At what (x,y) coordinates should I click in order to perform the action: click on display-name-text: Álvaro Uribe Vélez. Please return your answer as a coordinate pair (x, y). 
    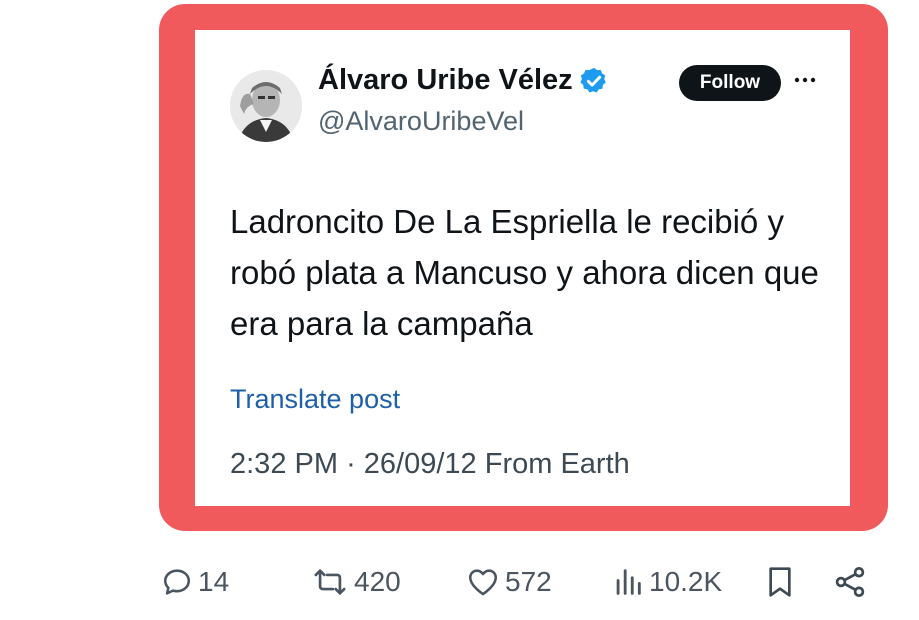
    Looking at the image, I should click on (445, 80).